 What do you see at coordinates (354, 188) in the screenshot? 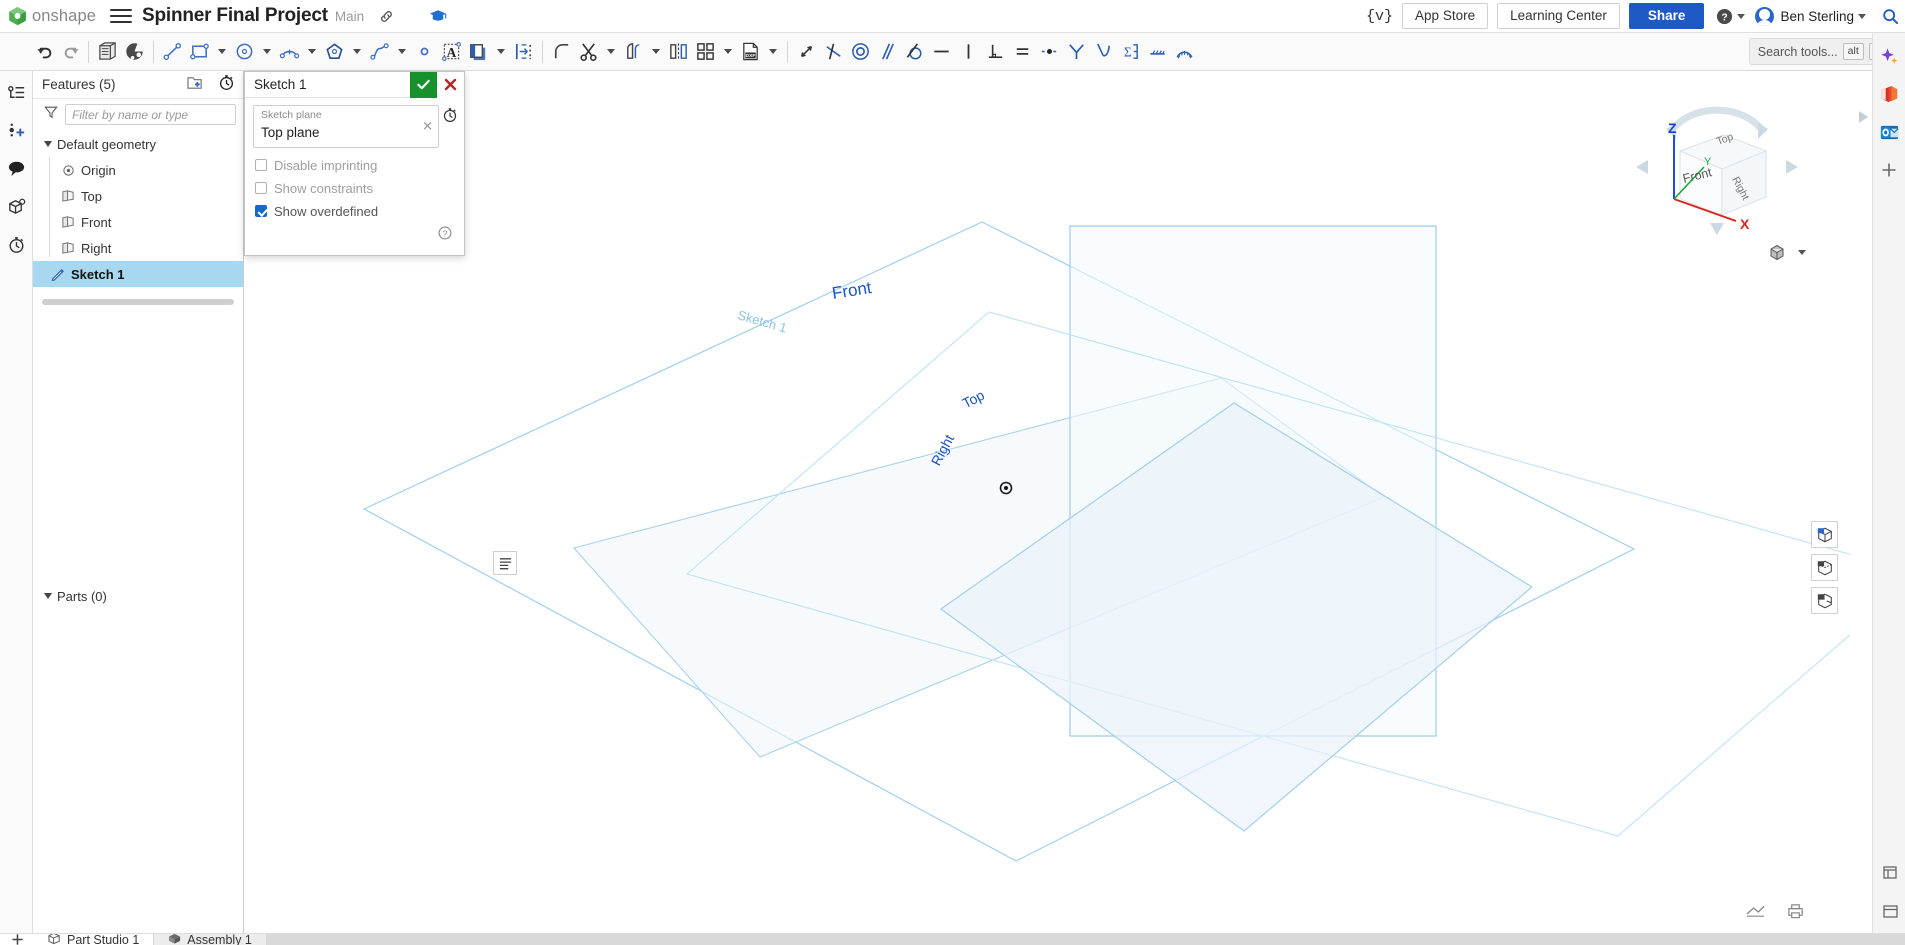
I see `show-constraints-checkbox: Show constraints` at bounding box center [354, 188].